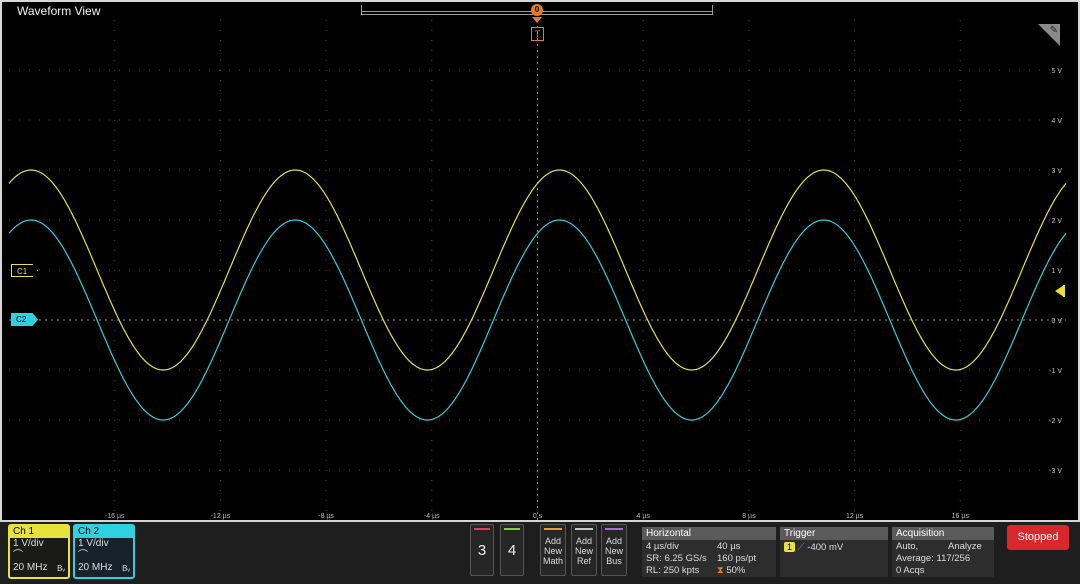 The image size is (1080, 584). Describe the element at coordinates (61, 568) in the screenshot. I see `ch1-bw-limit-icon: Bᵥ` at that location.